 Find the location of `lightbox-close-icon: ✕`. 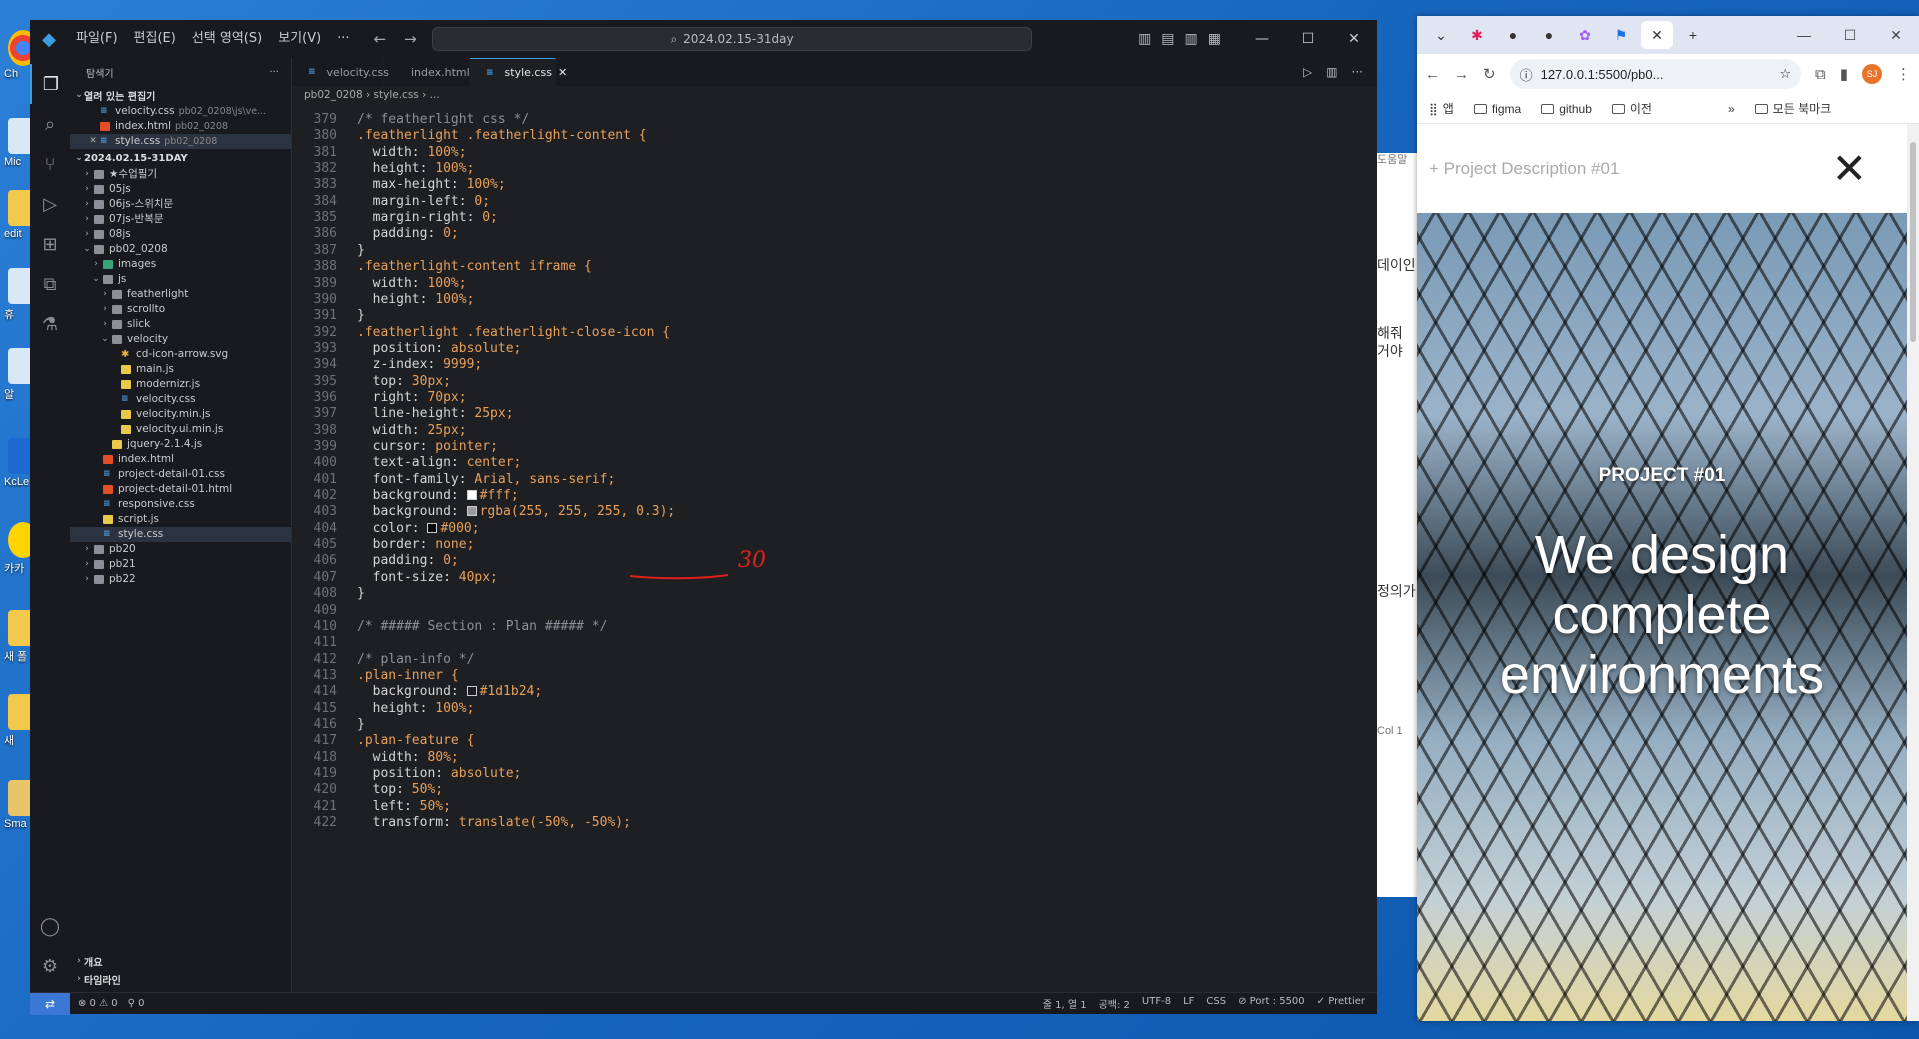

lightbox-close-icon: ✕ is located at coordinates (1849, 168).